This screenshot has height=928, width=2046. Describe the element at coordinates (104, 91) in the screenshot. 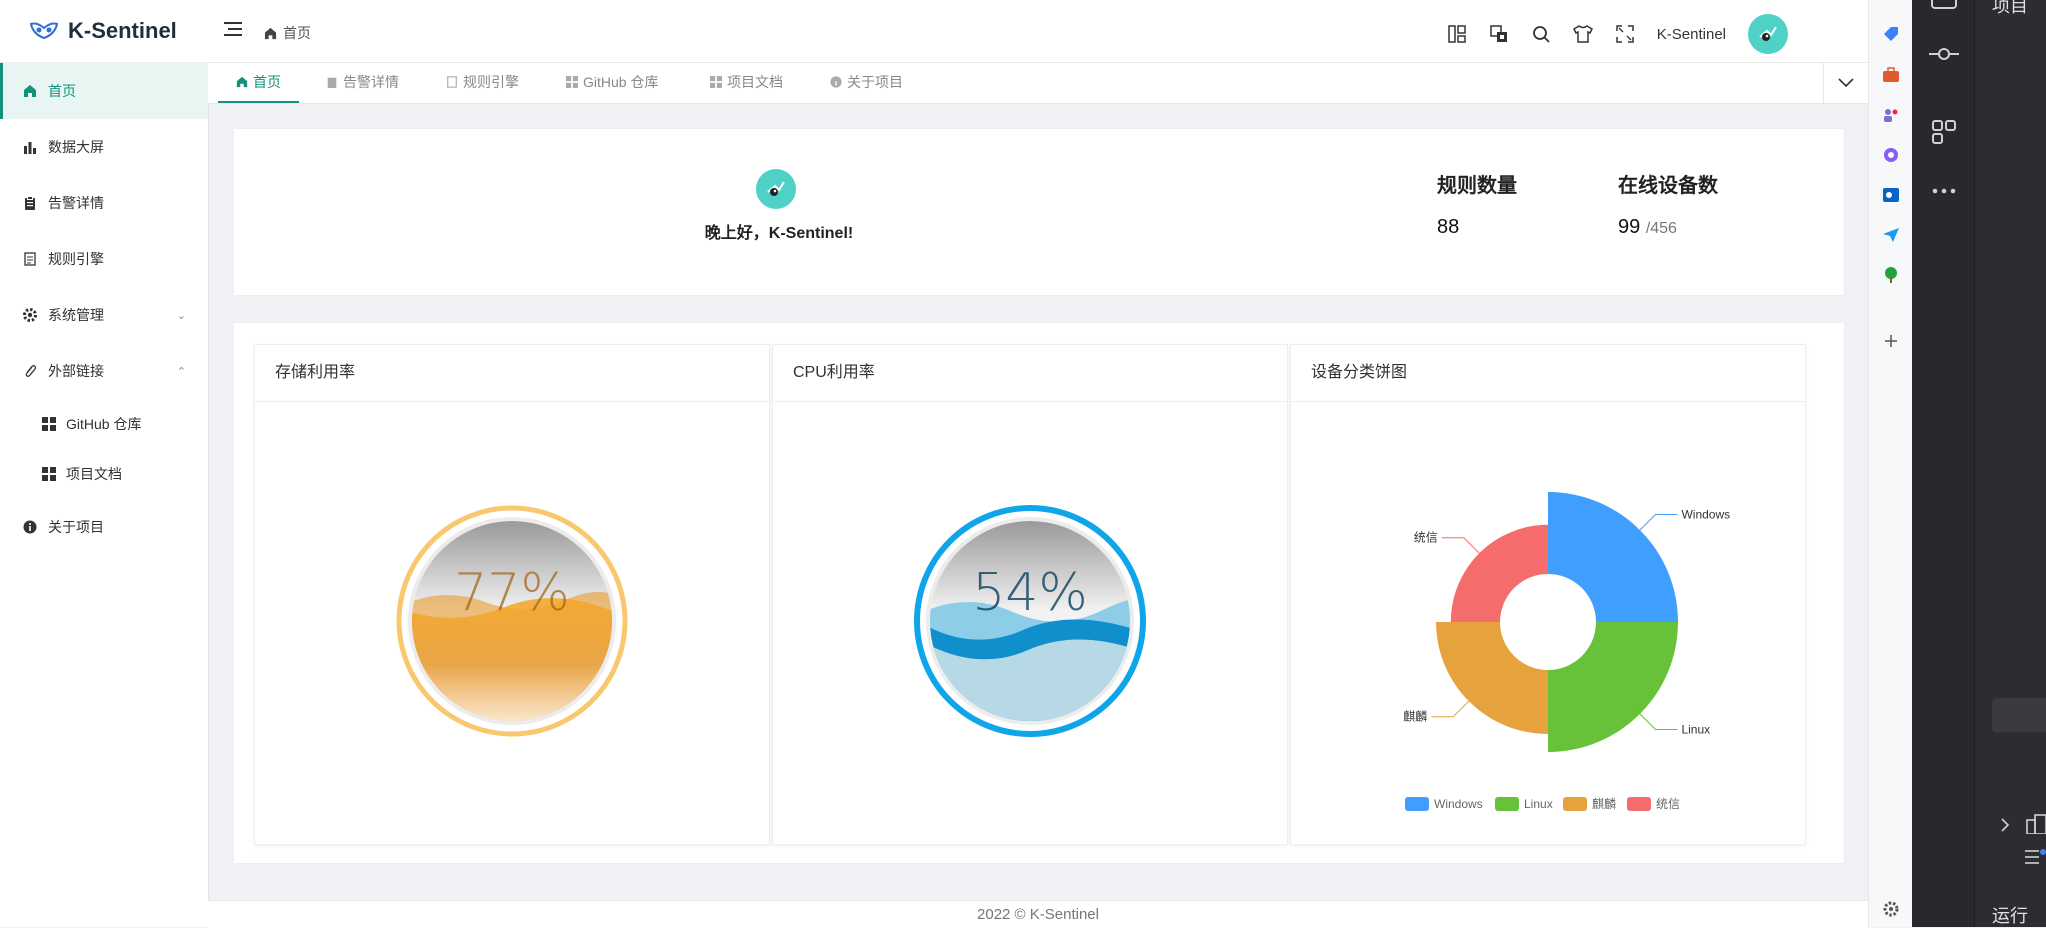

I see `sidebar-item-home: 首页` at that location.